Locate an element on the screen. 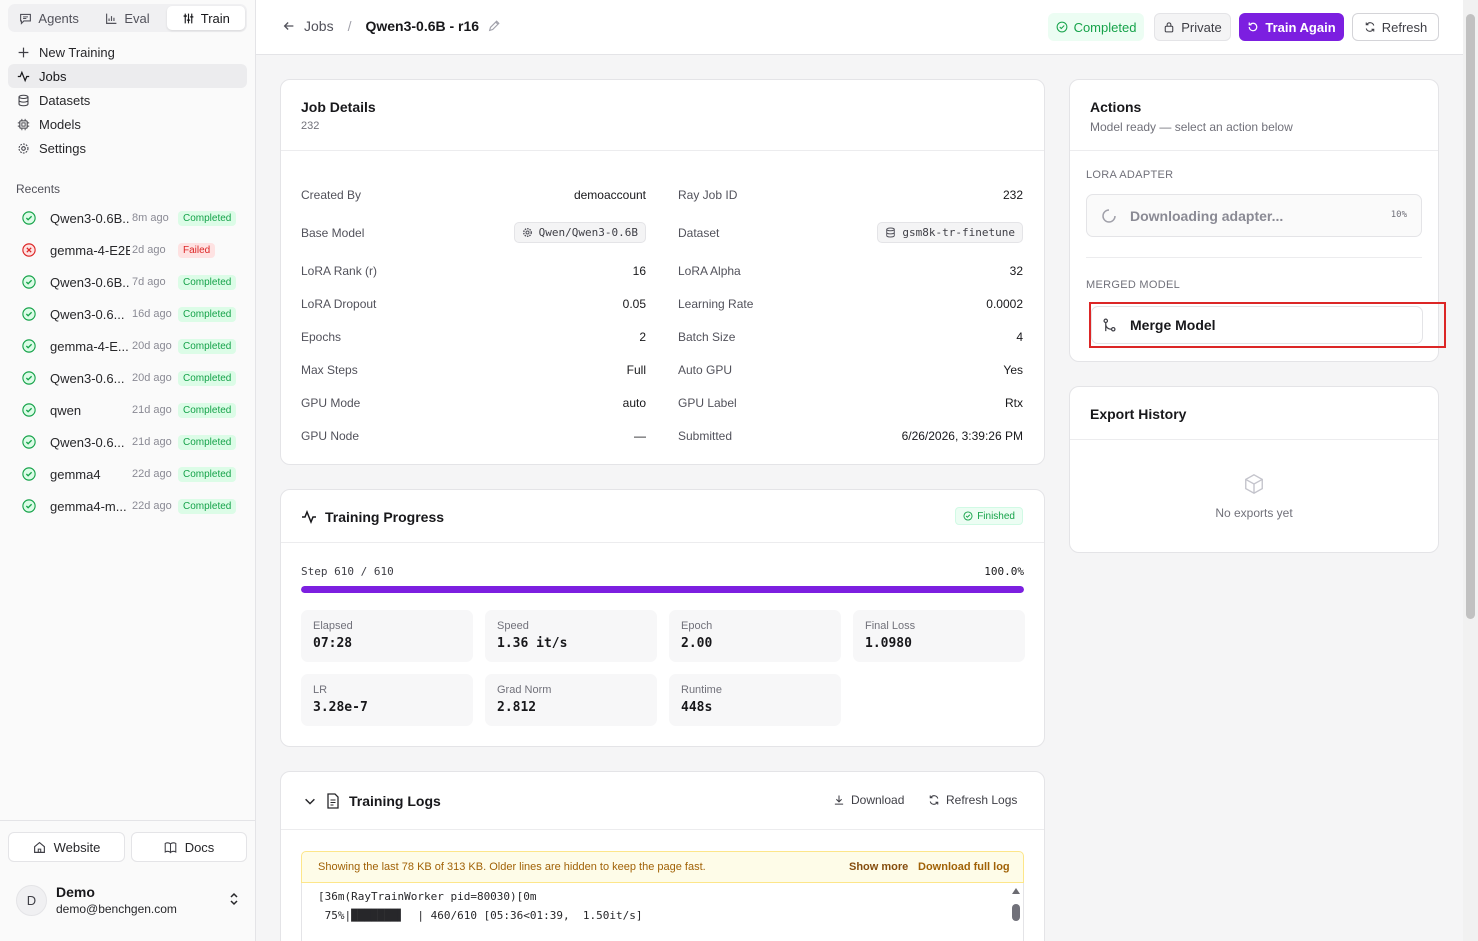  tab-agents-label: Agents is located at coordinates (58, 18).